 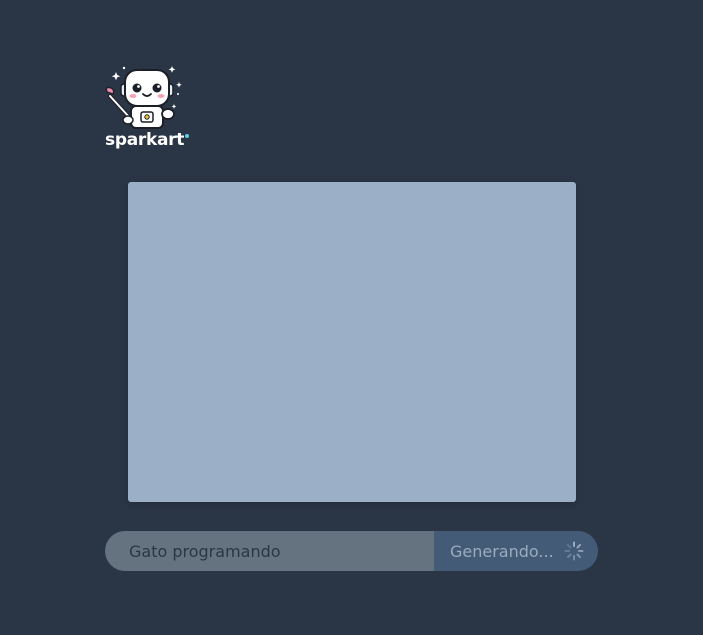 What do you see at coordinates (147, 140) in the screenshot?
I see `brand-name: sparkart` at bounding box center [147, 140].